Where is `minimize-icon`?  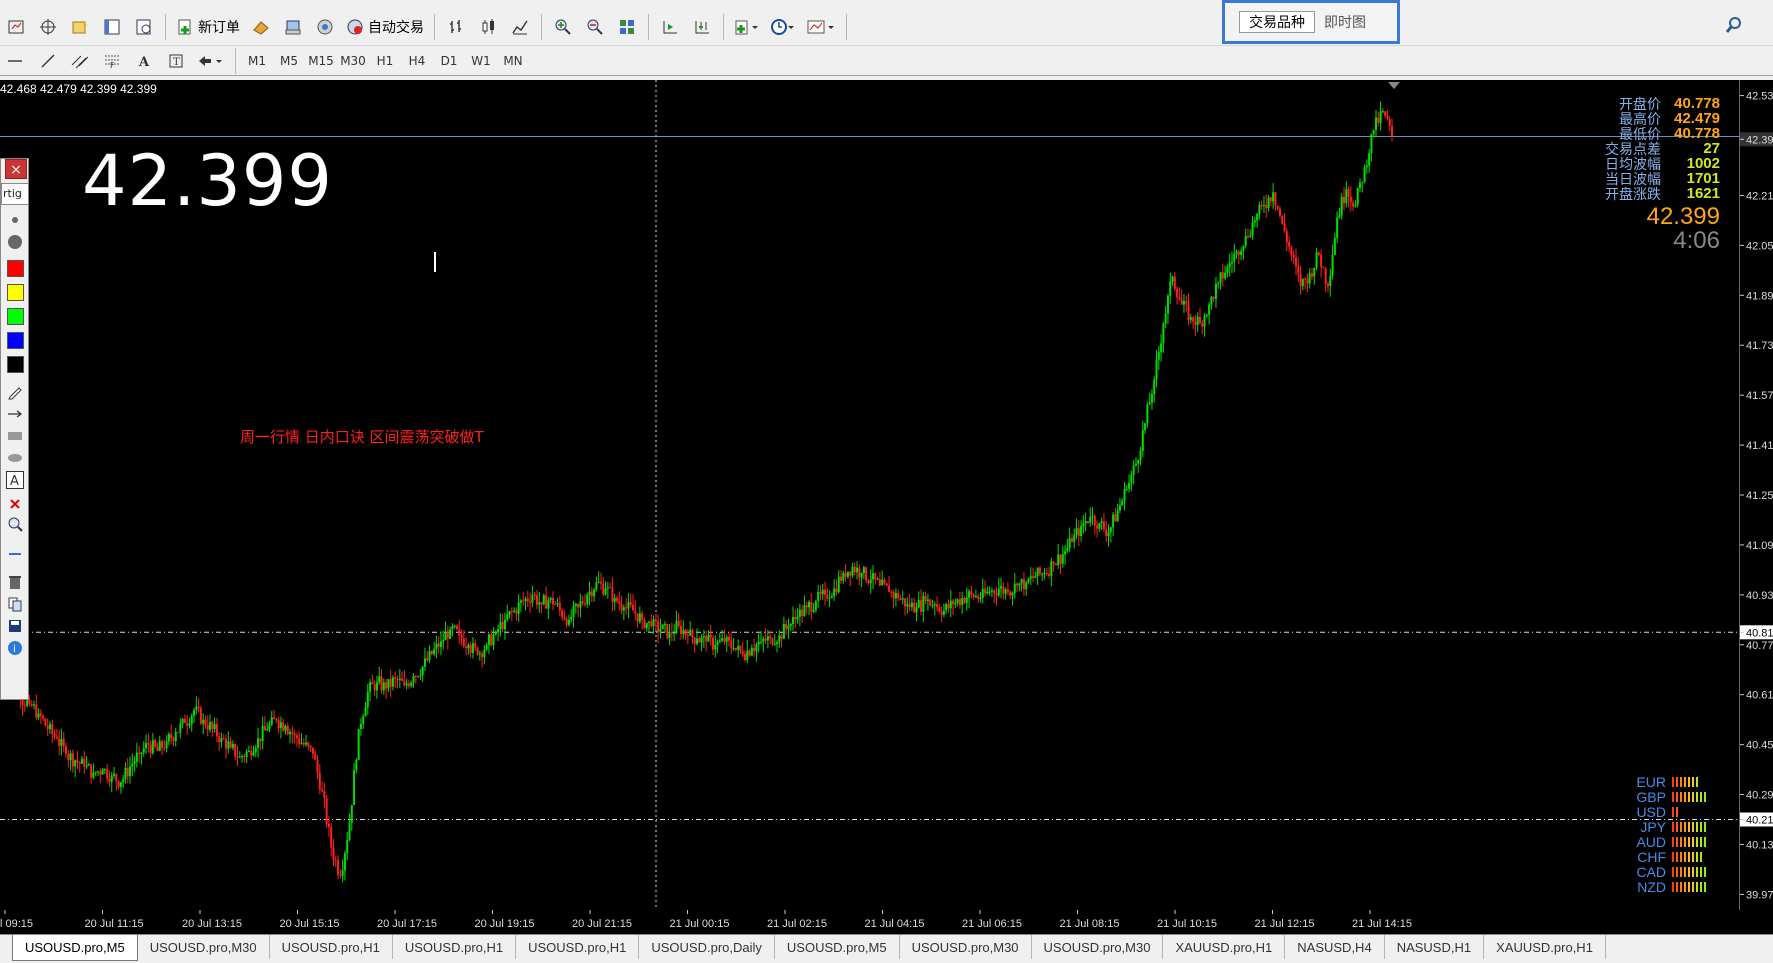
minimize-icon is located at coordinates (15, 554).